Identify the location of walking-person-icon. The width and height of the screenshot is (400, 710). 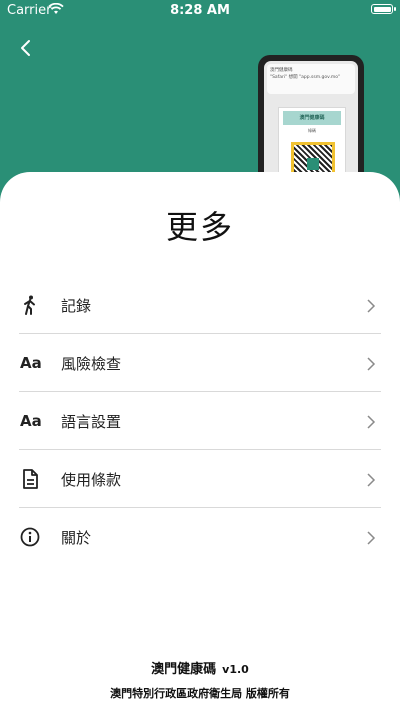
(29, 305).